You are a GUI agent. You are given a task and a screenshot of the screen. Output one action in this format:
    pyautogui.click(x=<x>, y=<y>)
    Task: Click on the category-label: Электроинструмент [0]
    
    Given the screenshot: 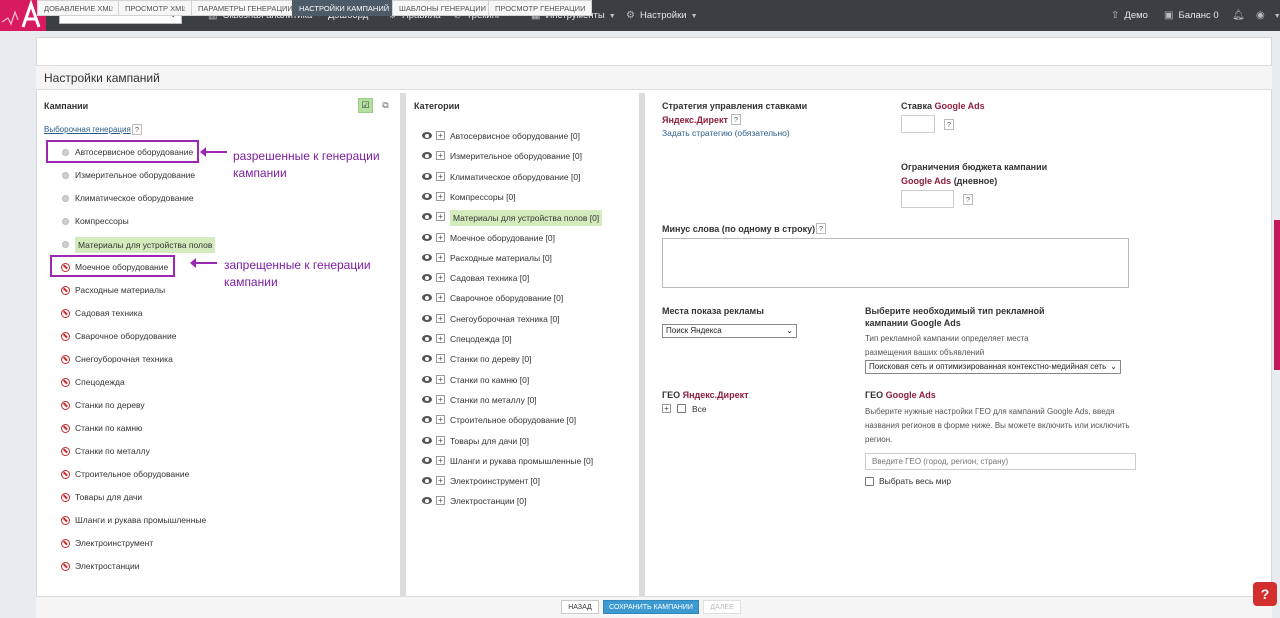 What is the action you would take?
    pyautogui.click(x=495, y=481)
    